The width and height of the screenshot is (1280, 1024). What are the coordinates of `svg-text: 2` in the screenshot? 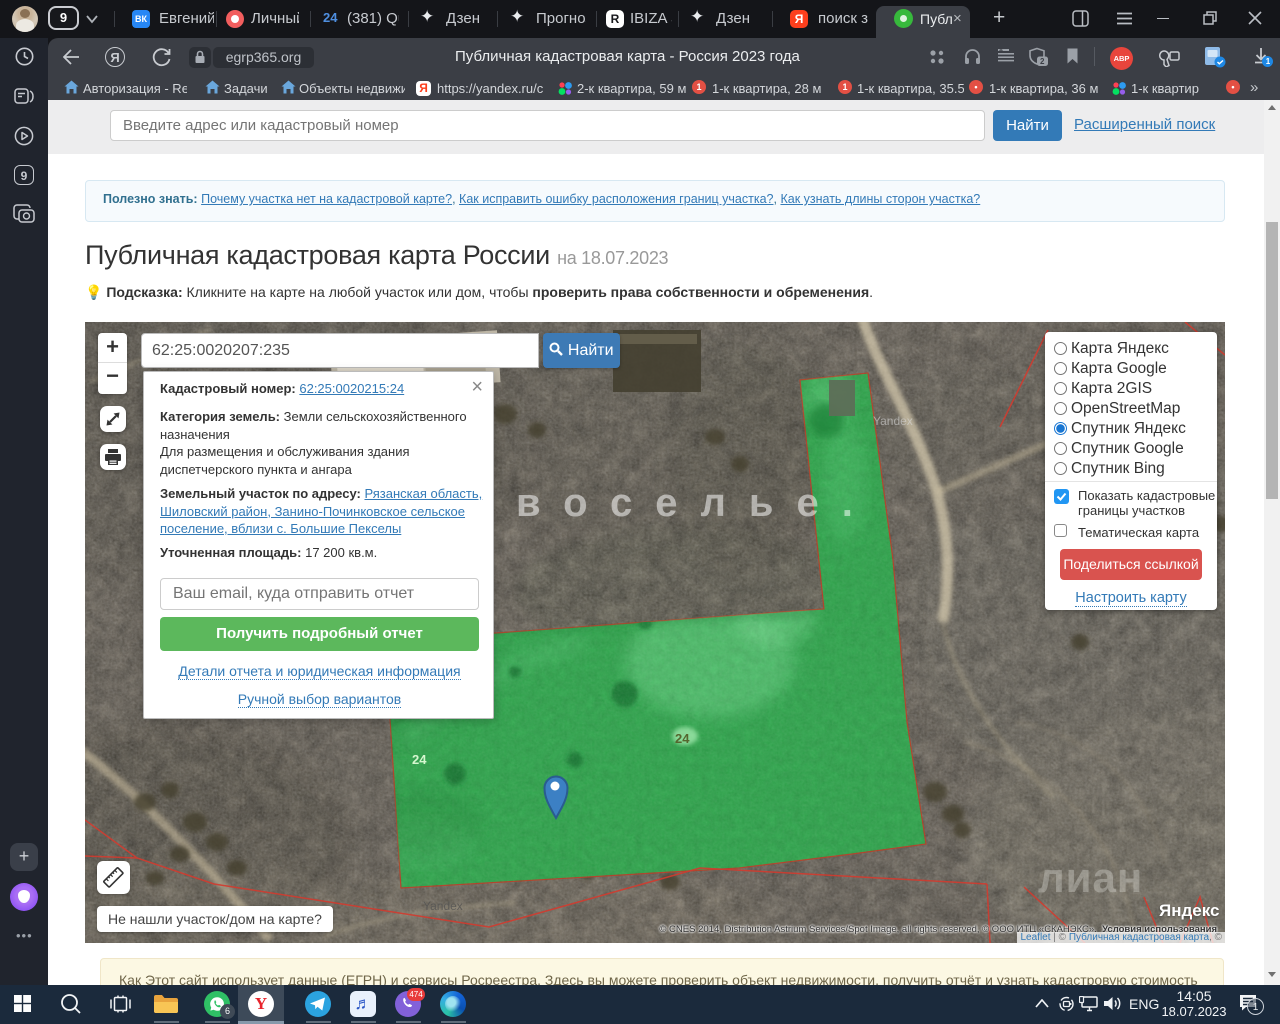 It's located at (1042, 61).